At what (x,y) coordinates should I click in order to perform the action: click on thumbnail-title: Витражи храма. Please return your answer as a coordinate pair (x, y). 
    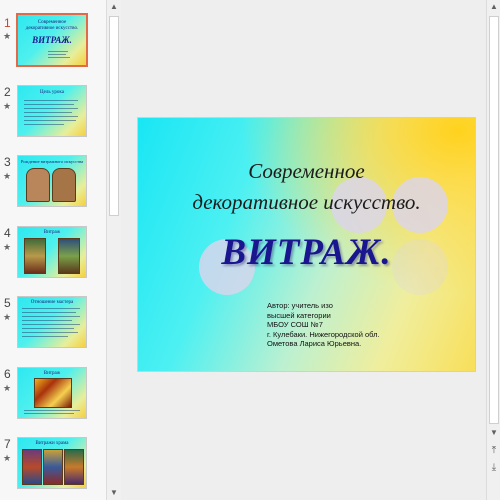
    Looking at the image, I should click on (52, 443).